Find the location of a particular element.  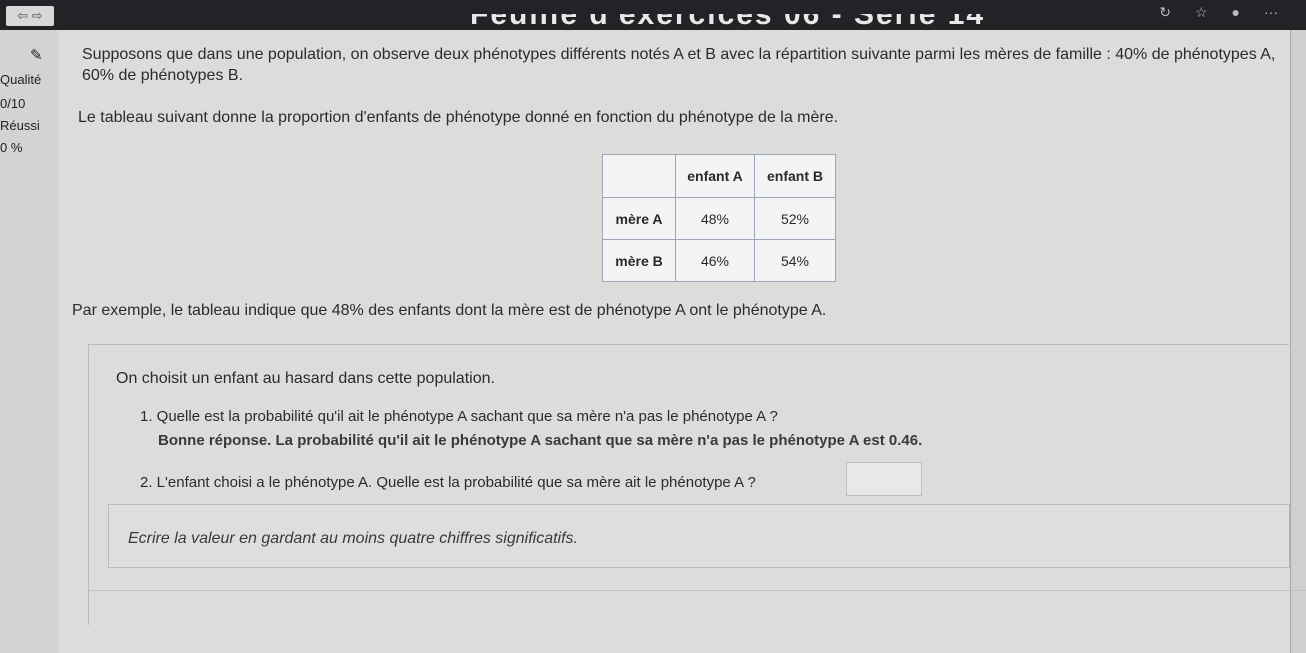

table-row-header: mère A is located at coordinates (639, 218).